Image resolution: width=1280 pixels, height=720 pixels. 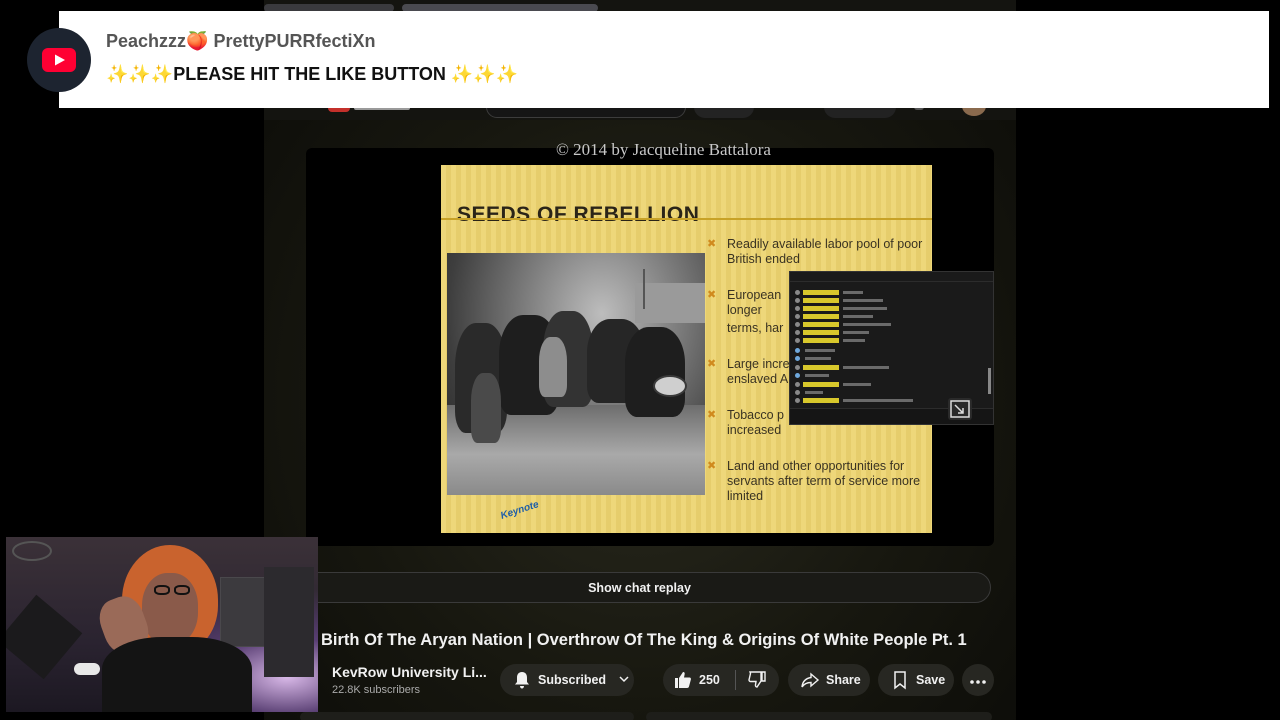 What do you see at coordinates (376, 690) in the screenshot?
I see `subscriber-count: 22.8K subscribers` at bounding box center [376, 690].